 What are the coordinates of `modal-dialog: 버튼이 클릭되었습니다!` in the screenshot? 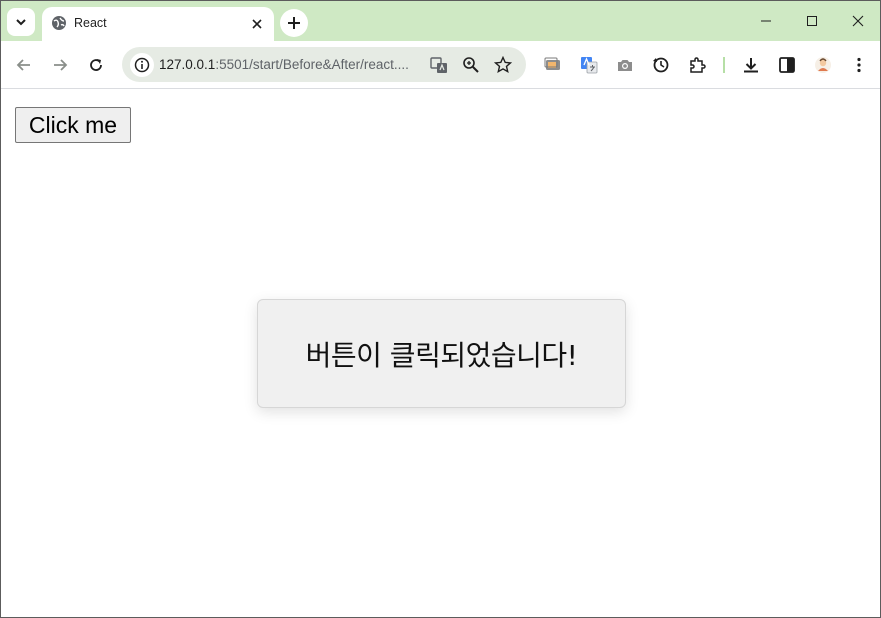 It's located at (441, 353).